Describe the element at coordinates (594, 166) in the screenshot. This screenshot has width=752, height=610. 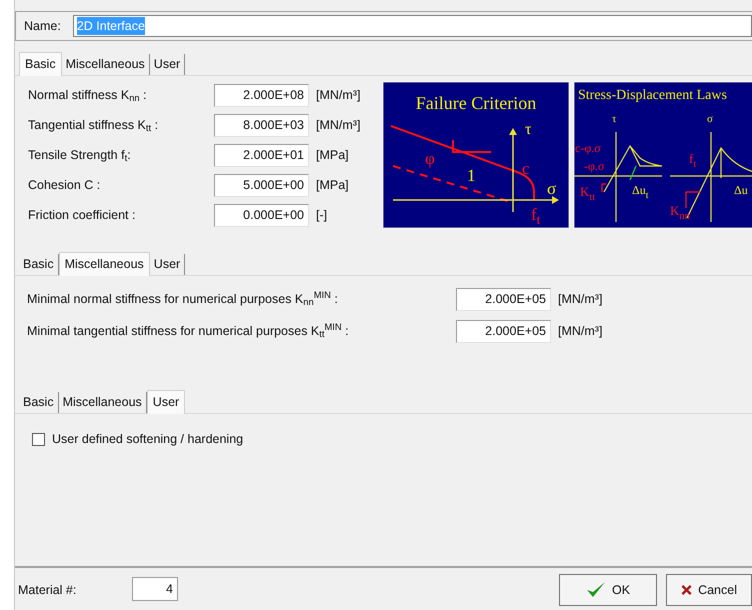
I see `diagram-label: -φ.σ` at that location.